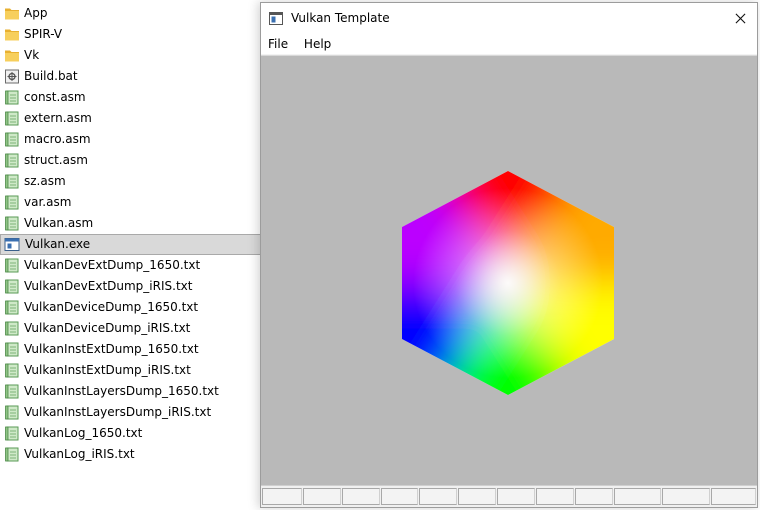 The height and width of the screenshot is (510, 760). Describe the element at coordinates (340, 18) in the screenshot. I see `window-title: Vulkan Template` at that location.